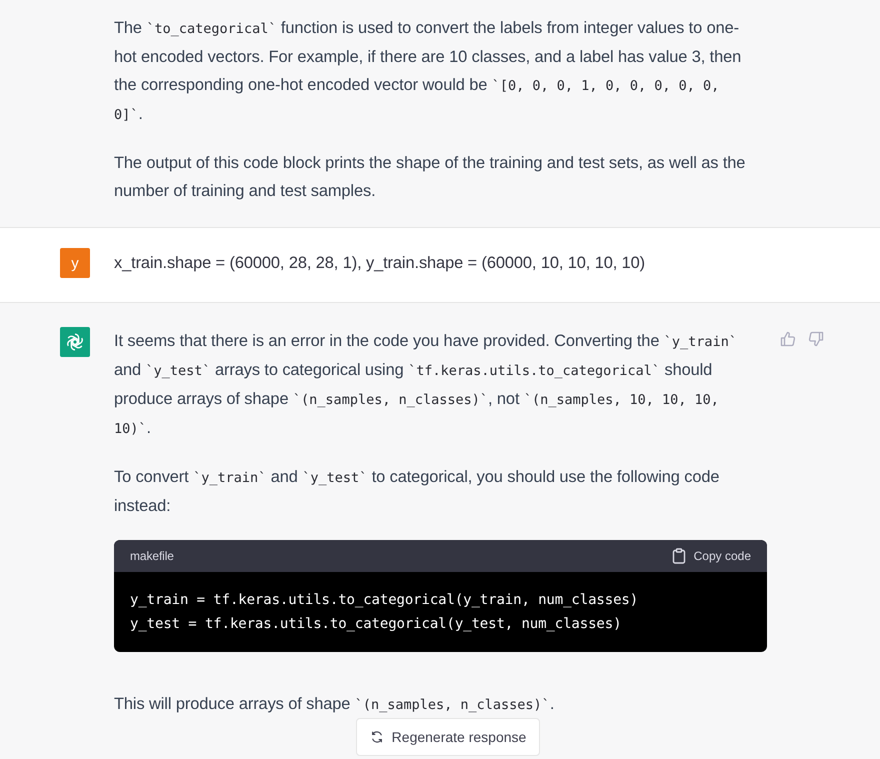 Image resolution: width=880 pixels, height=759 pixels. What do you see at coordinates (428, 71) in the screenshot?
I see `message-text: The `to_categorical` function is used to convert the labels from integer values to one-hot encoded vectors. For example, if there are 10 classes, and a label has value 3, then the corresponding one-hot encoded vector would be `[0, 0, 0, 1, 0, 0, 0, 0, 0, 0]`.` at bounding box center [428, 71].